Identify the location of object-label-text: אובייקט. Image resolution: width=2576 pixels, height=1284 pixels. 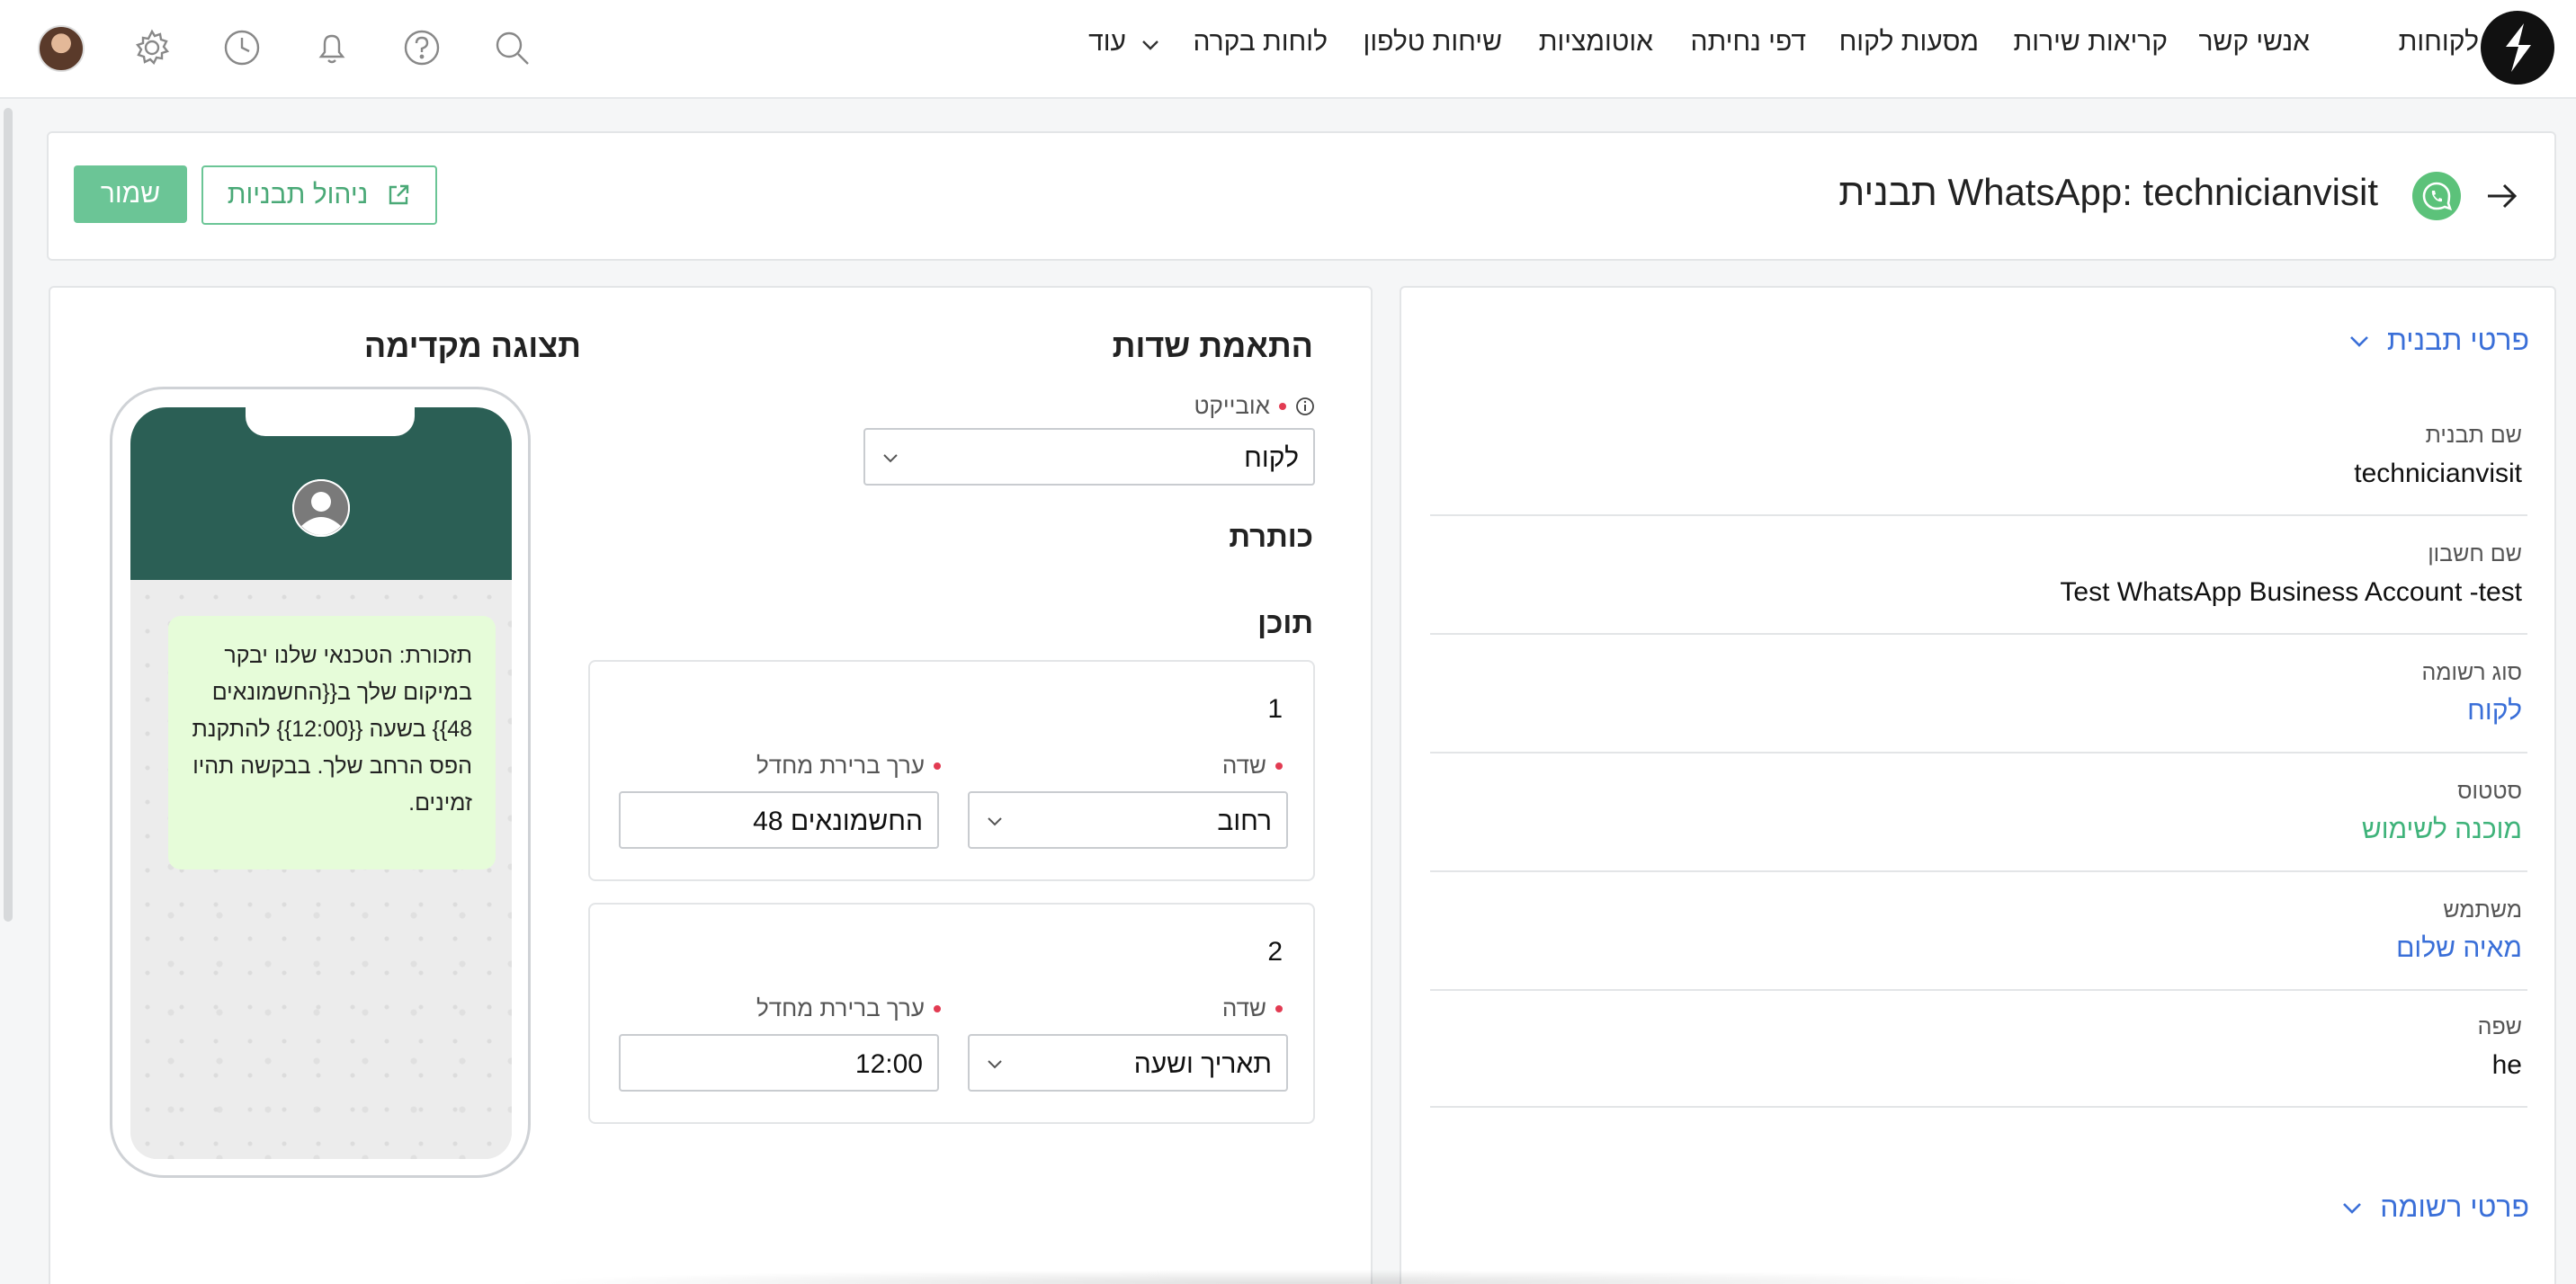
(1232, 405).